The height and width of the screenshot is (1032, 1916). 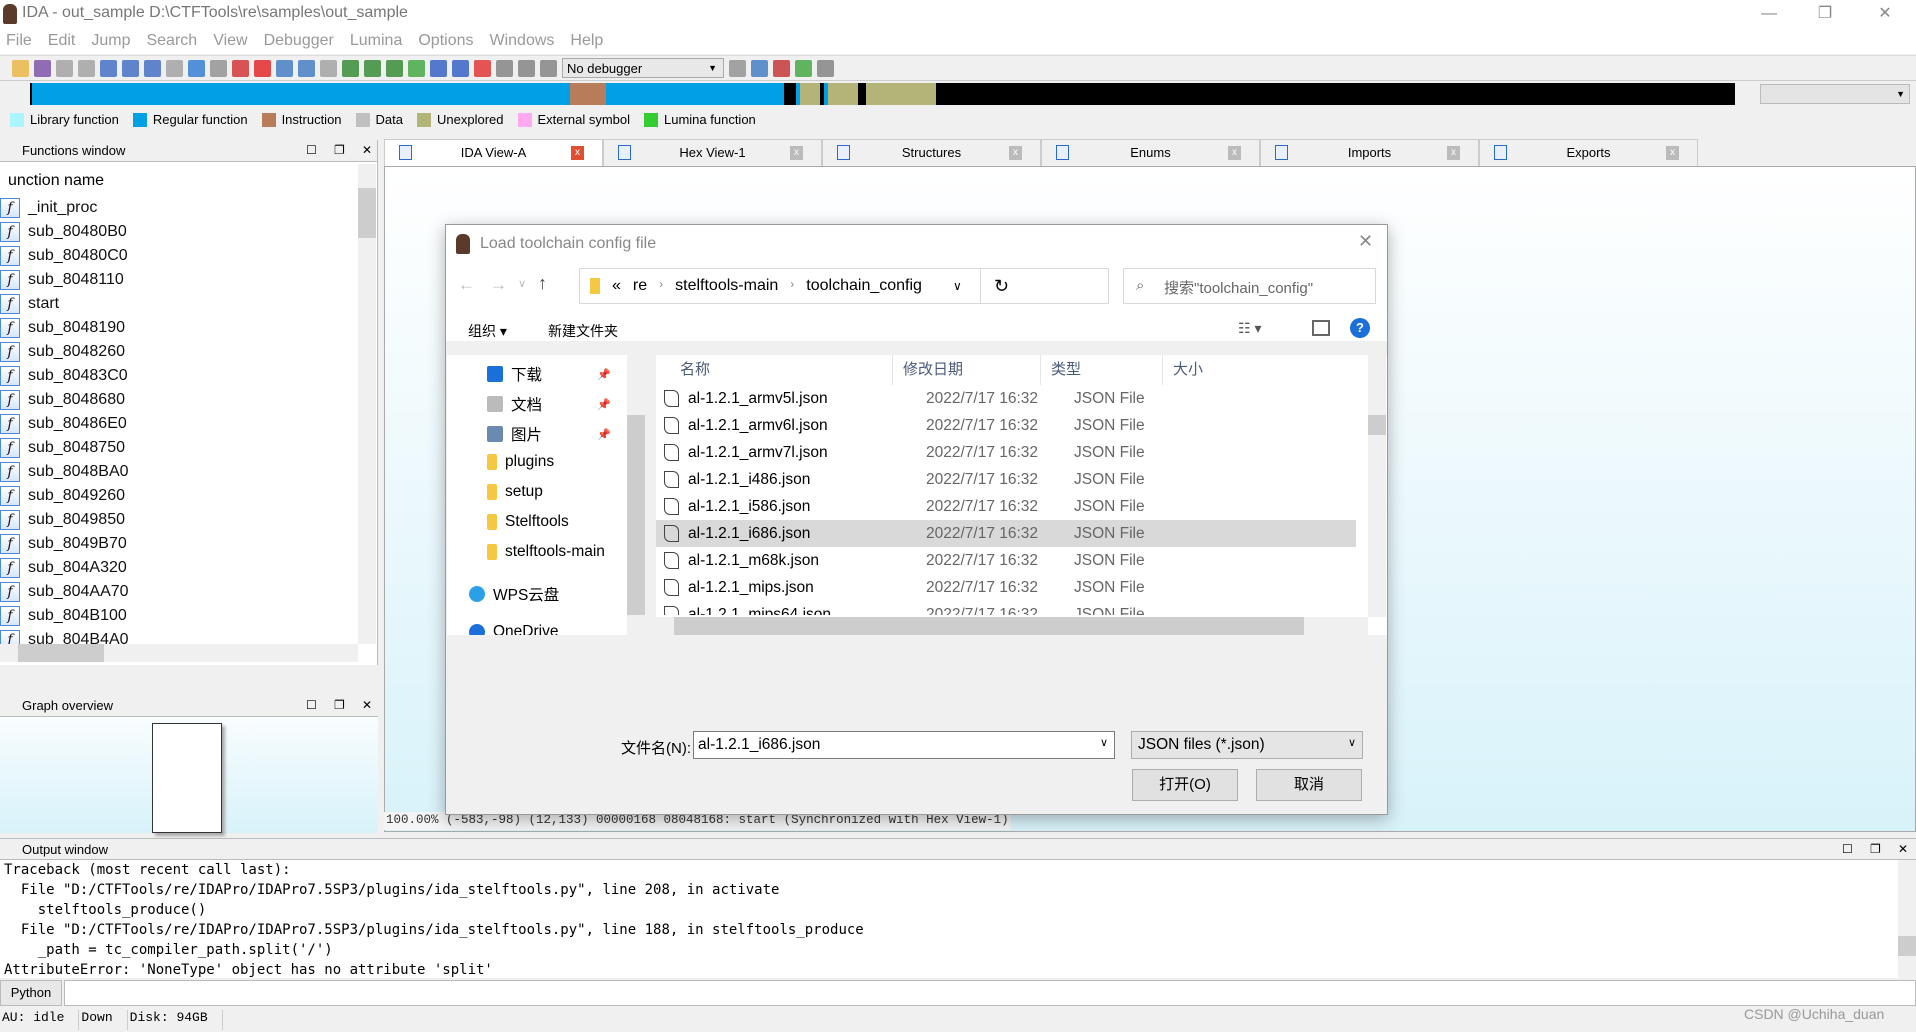 I want to click on view-options-icon: ☷ ▾, so click(x=1249, y=328).